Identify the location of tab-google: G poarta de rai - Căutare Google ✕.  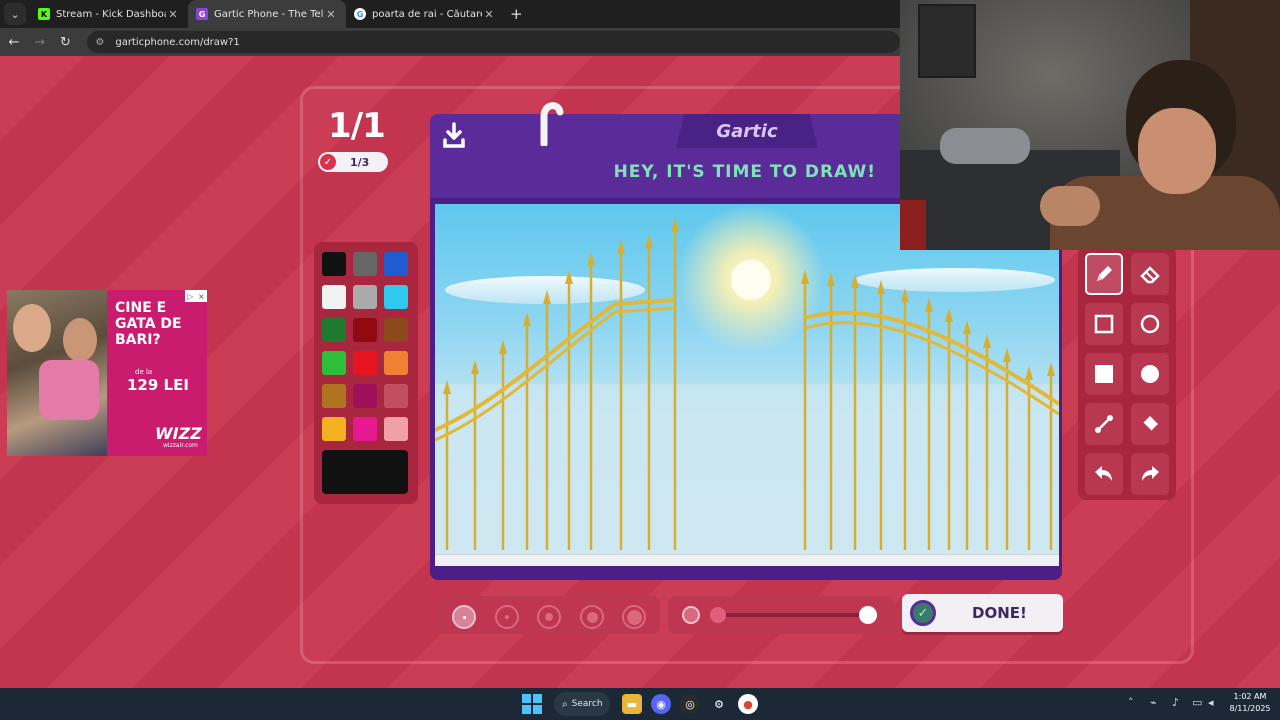
(425, 14).